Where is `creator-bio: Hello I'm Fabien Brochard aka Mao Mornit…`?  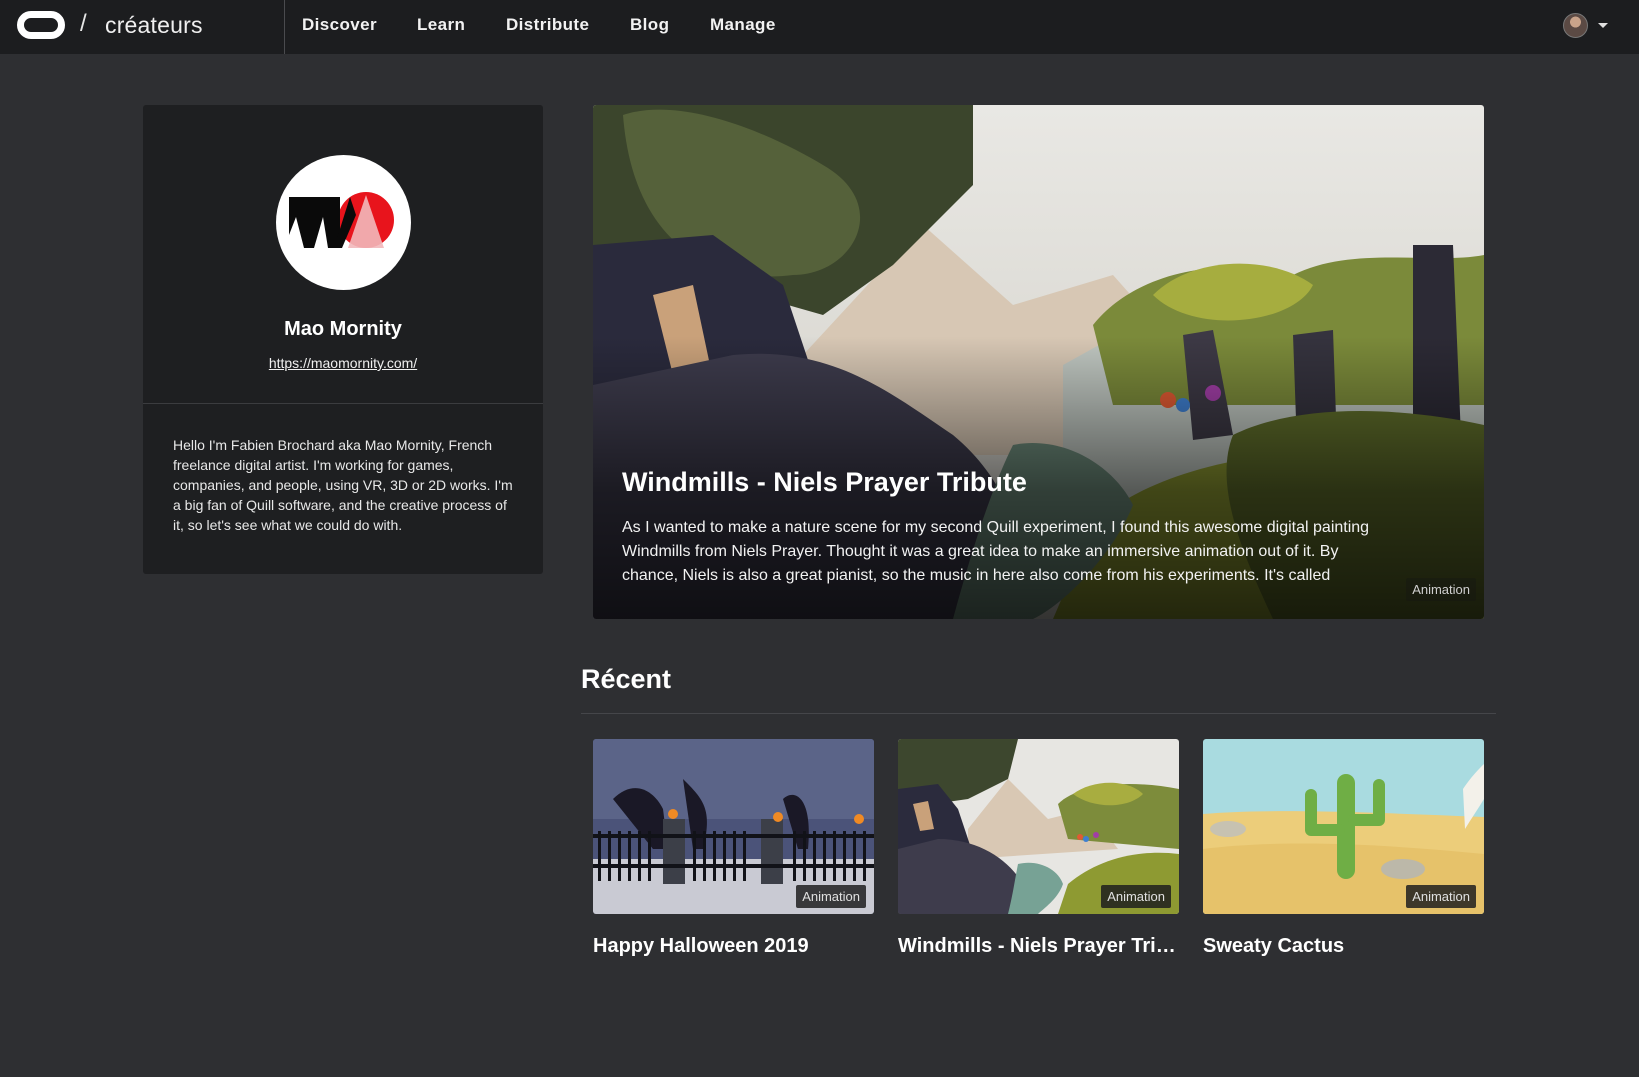 creator-bio: Hello I'm Fabien Brochard aka Mao Mornit… is located at coordinates (343, 485).